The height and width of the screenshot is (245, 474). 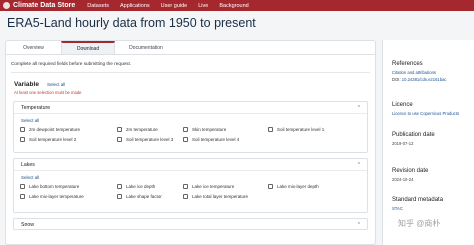 What do you see at coordinates (54, 186) in the screenshot?
I see `option-label: Lake bottom temperature` at bounding box center [54, 186].